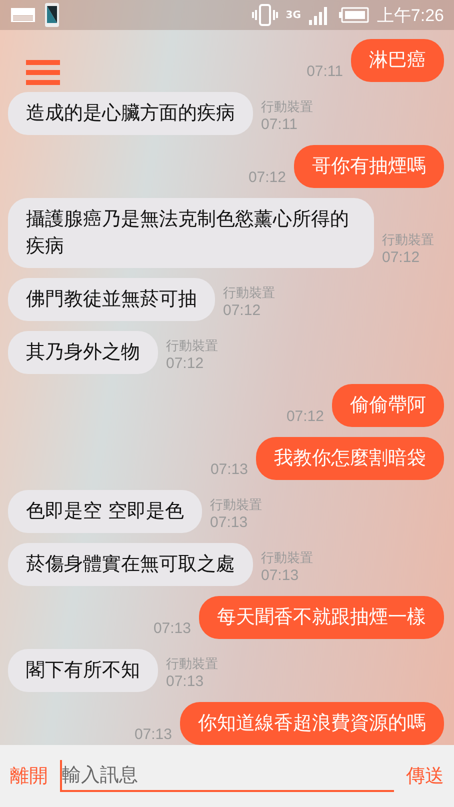 Image resolution: width=454 pixels, height=807 pixels. I want to click on sent-message: 淋巴癌, so click(397, 60).